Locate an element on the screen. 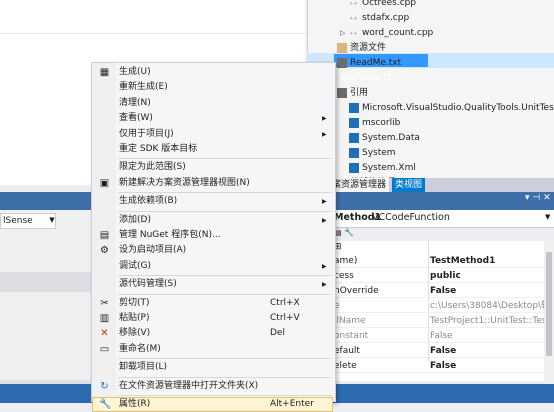  menu-item: 重定 SDK 版本目标 is located at coordinates (212, 149).